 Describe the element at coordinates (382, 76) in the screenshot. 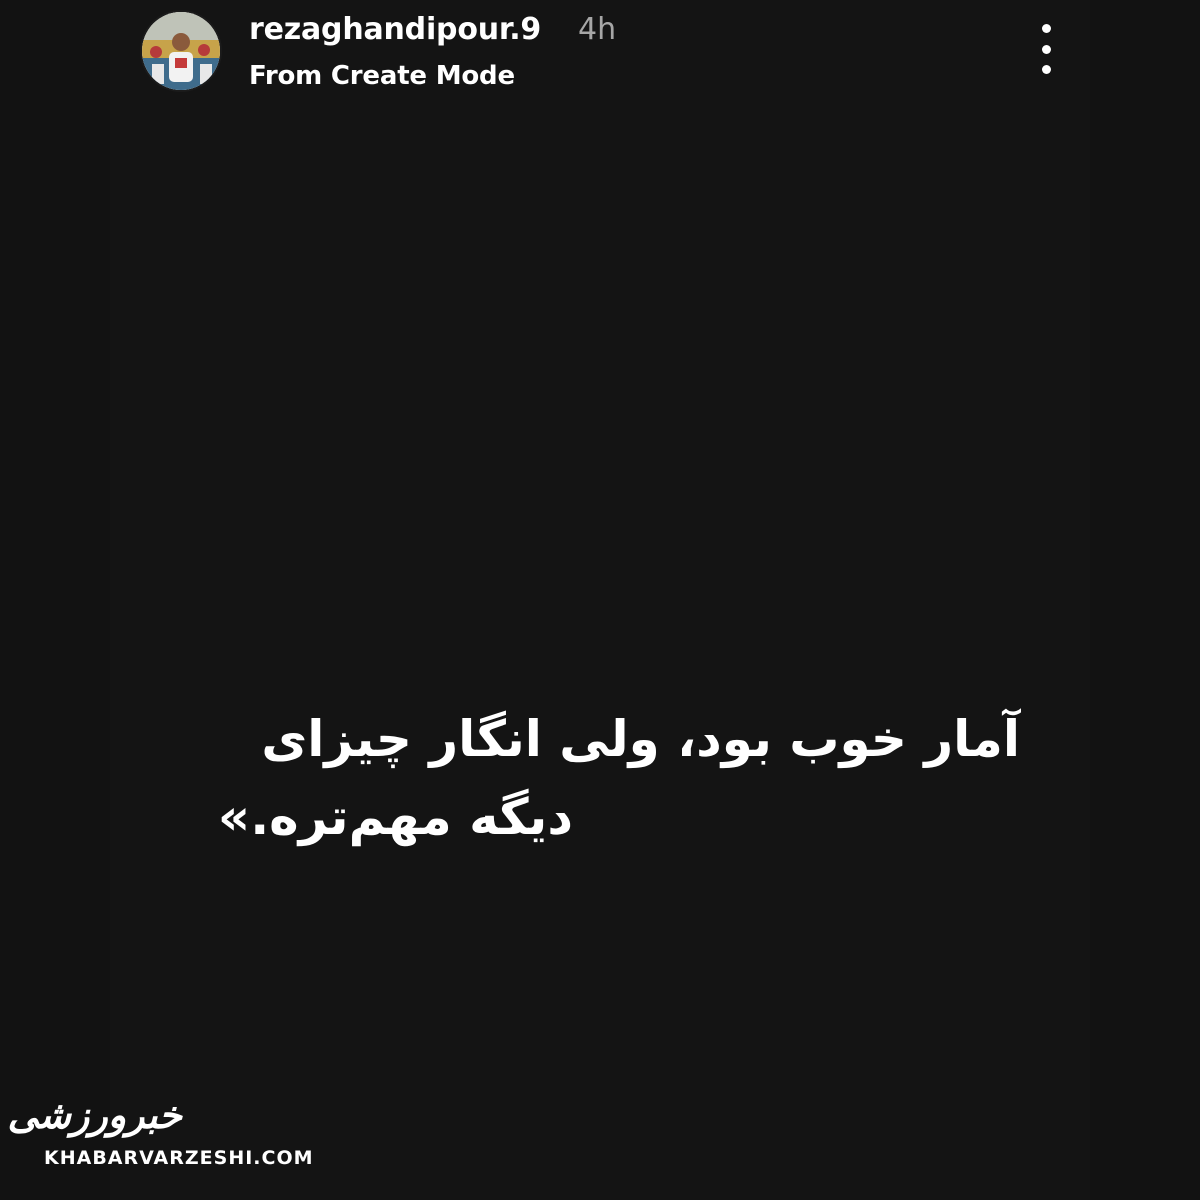

I see `story-source-label: From Create Mode` at that location.